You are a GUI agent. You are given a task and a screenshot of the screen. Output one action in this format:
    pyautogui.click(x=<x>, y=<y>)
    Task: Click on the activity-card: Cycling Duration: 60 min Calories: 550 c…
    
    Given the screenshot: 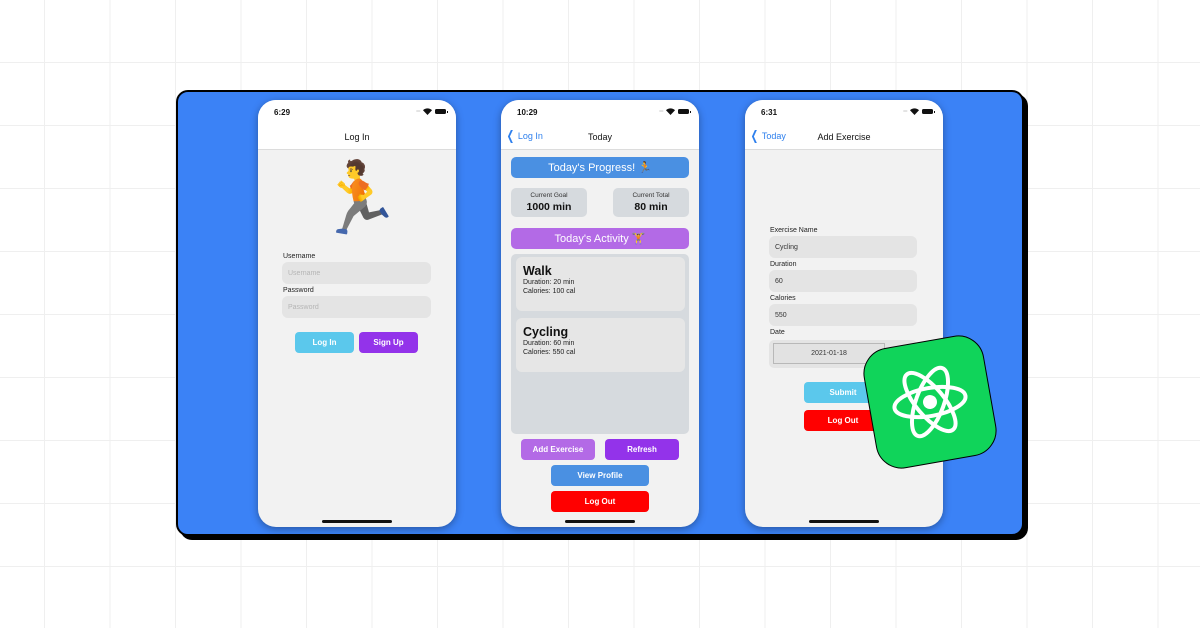 What is the action you would take?
    pyautogui.click(x=600, y=345)
    